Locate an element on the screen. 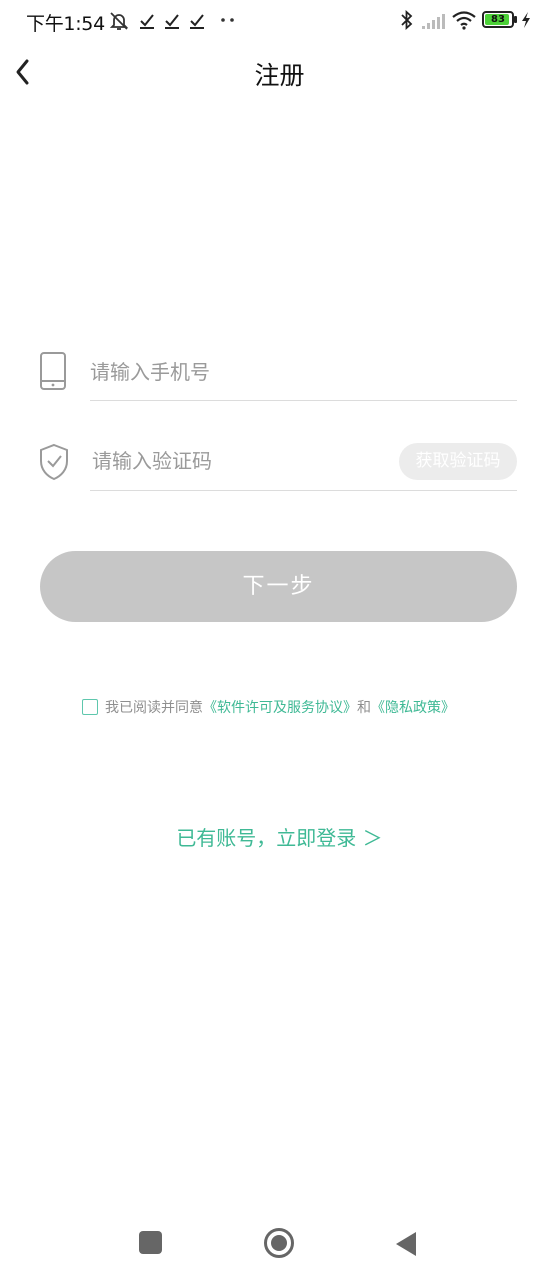 This screenshot has height=1280, width=559. signal-icon is located at coordinates (433, 21).